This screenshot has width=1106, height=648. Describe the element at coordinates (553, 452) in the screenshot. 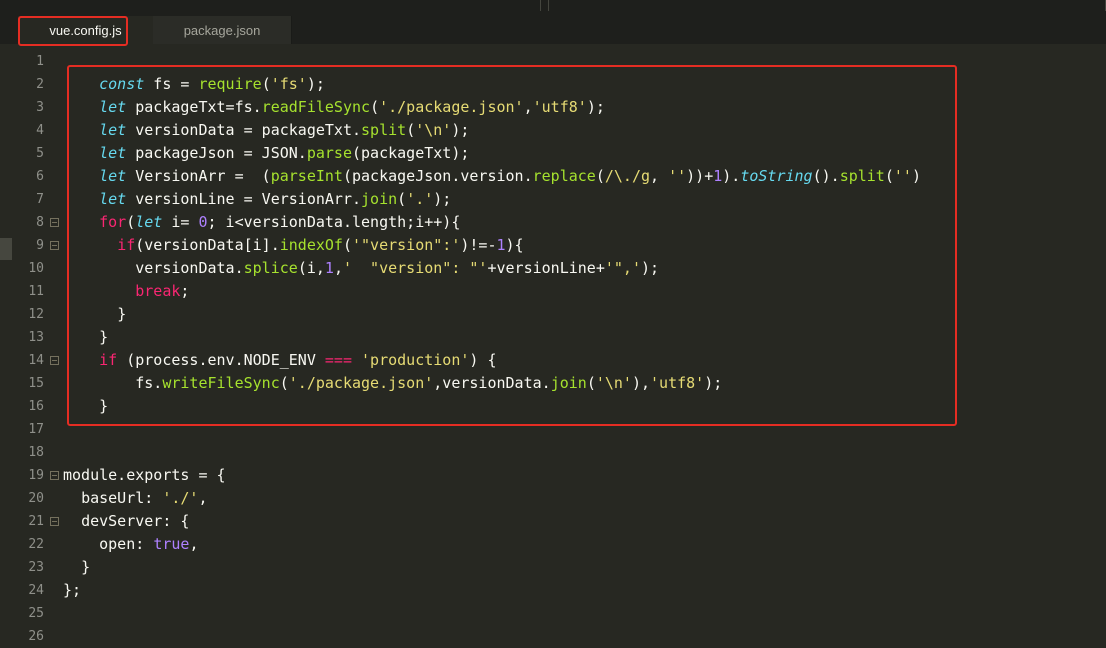

I see `code-line: 18` at that location.